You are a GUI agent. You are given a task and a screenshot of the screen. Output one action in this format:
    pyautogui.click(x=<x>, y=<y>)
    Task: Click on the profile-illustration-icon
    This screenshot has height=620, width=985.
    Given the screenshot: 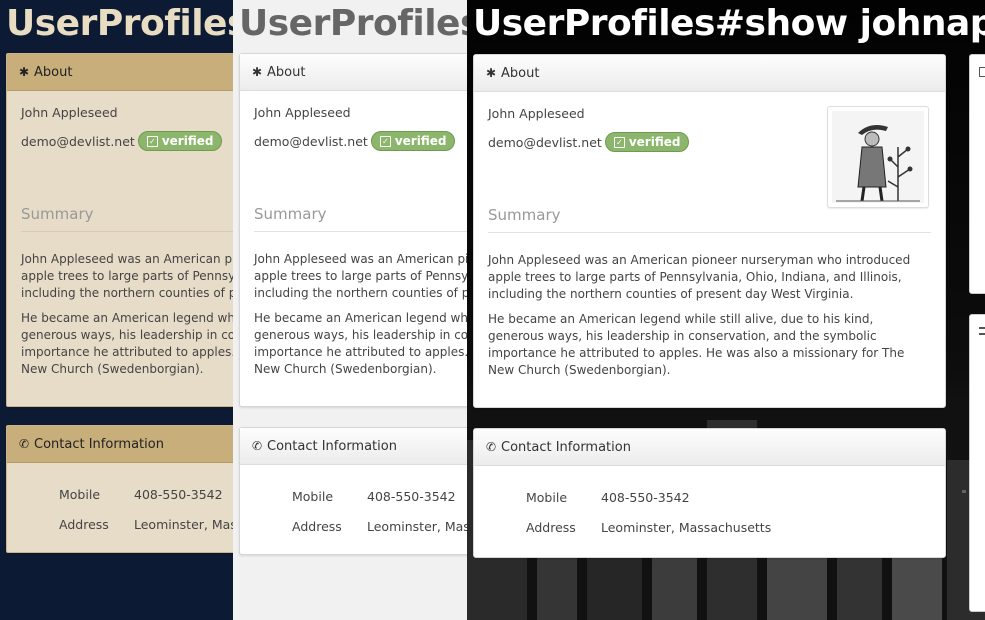 What is the action you would take?
    pyautogui.click(x=878, y=157)
    